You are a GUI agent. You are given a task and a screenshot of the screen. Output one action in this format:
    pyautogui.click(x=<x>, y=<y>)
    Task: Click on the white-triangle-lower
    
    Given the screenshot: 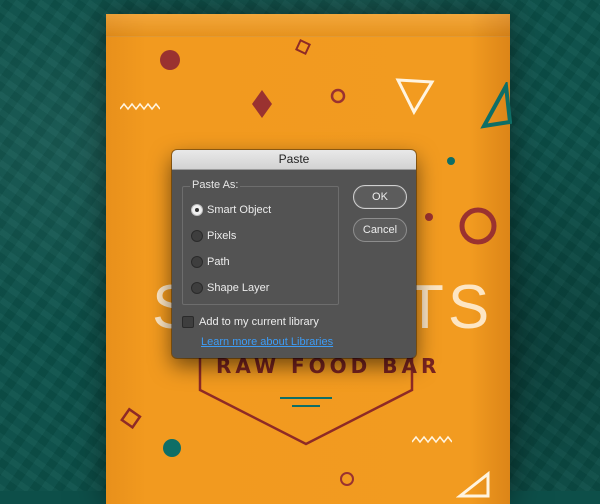 What is the action you would take?
    pyautogui.click(x=473, y=484)
    